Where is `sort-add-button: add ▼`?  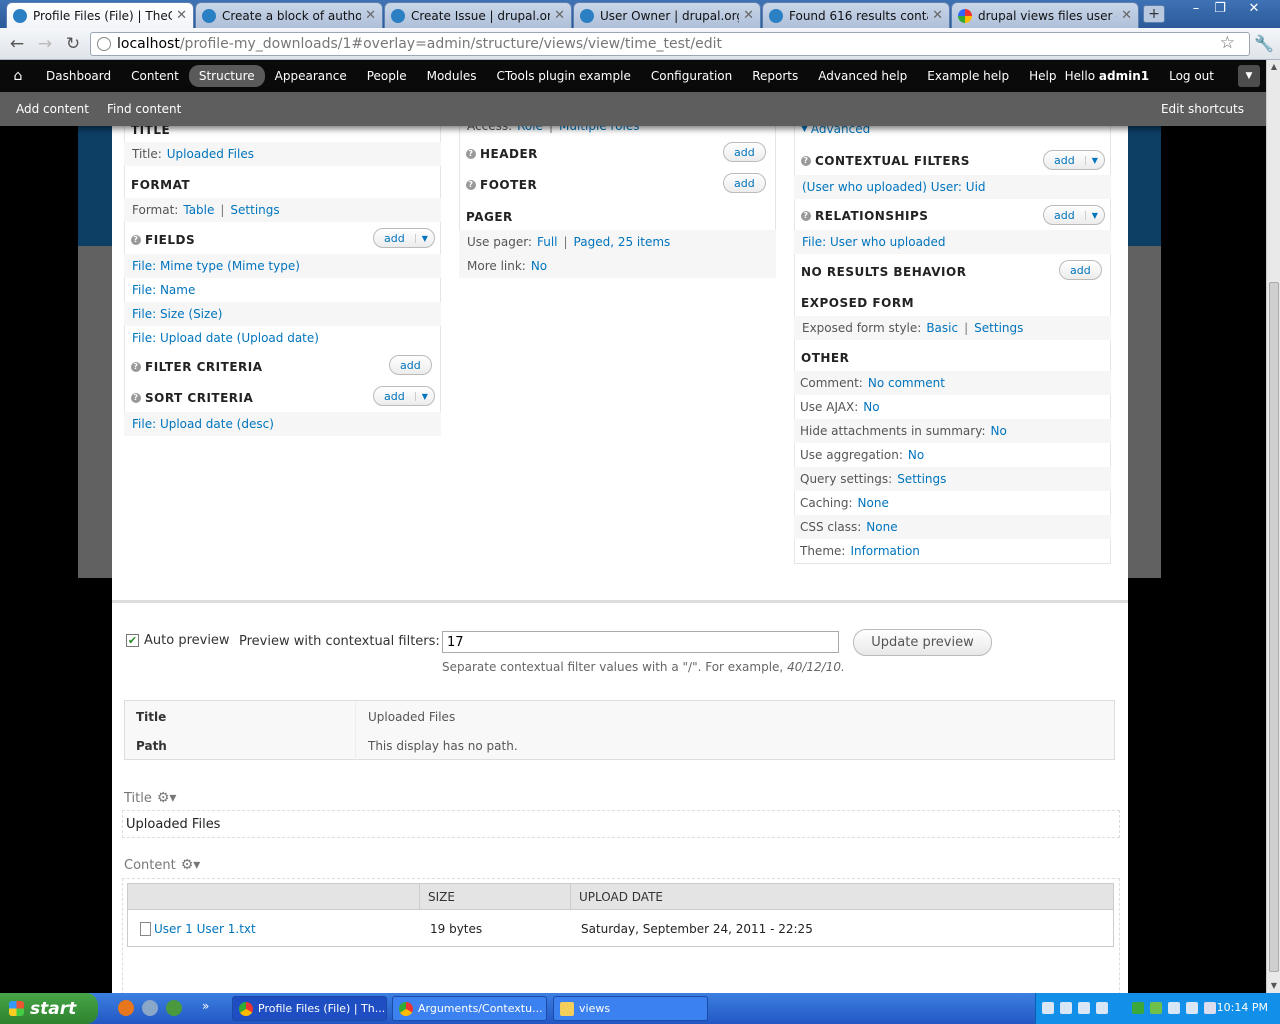
sort-add-button: add ▼ is located at coordinates (404, 396).